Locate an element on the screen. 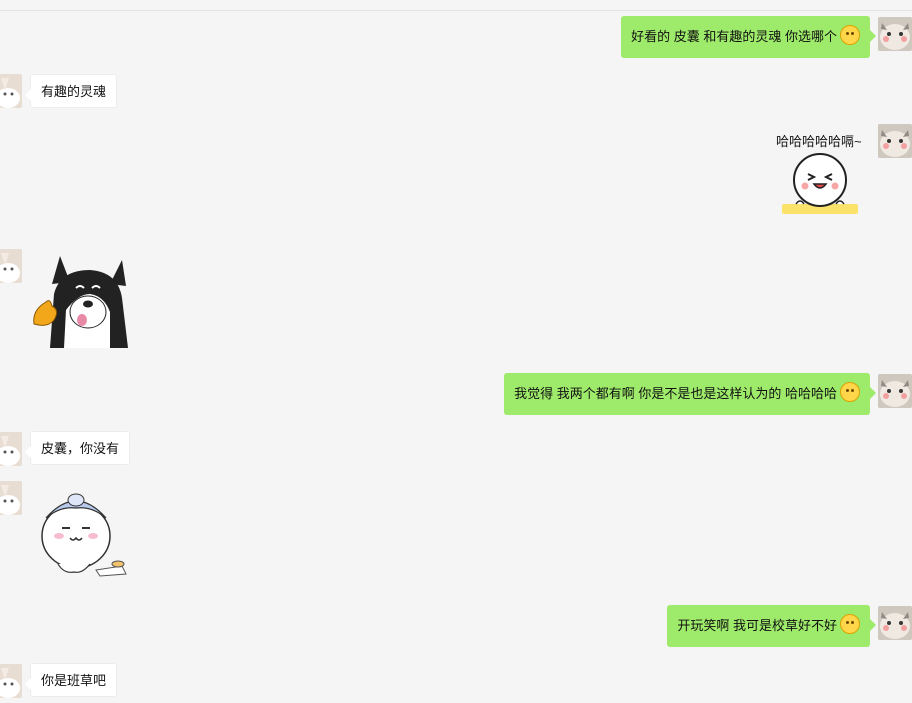 This screenshot has height=703, width=912. message-text: 开玩笑啊 我可是校草好不好 is located at coordinates (757, 625).